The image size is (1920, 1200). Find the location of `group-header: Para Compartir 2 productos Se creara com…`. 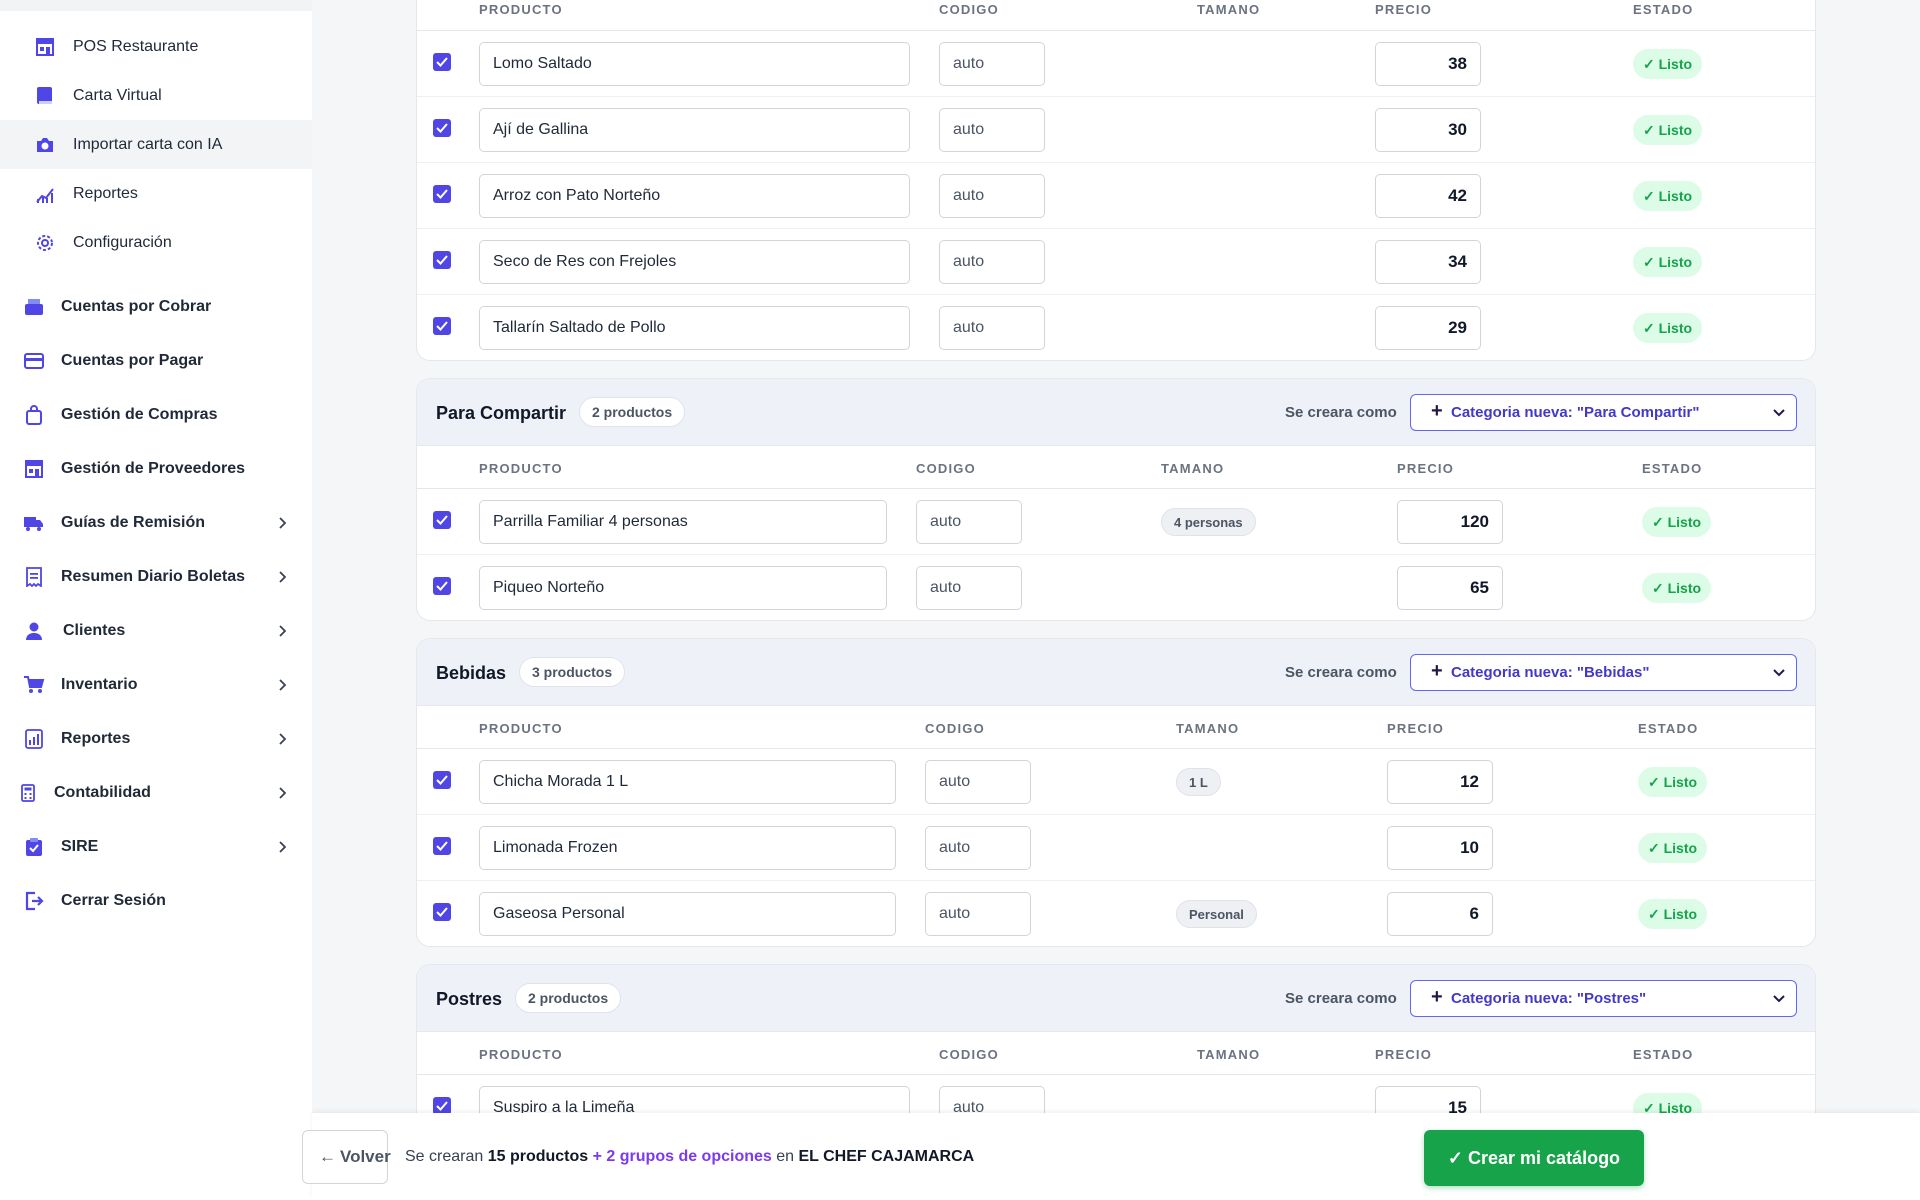

group-header: Para Compartir 2 productos Se creara com… is located at coordinates (1116, 412).